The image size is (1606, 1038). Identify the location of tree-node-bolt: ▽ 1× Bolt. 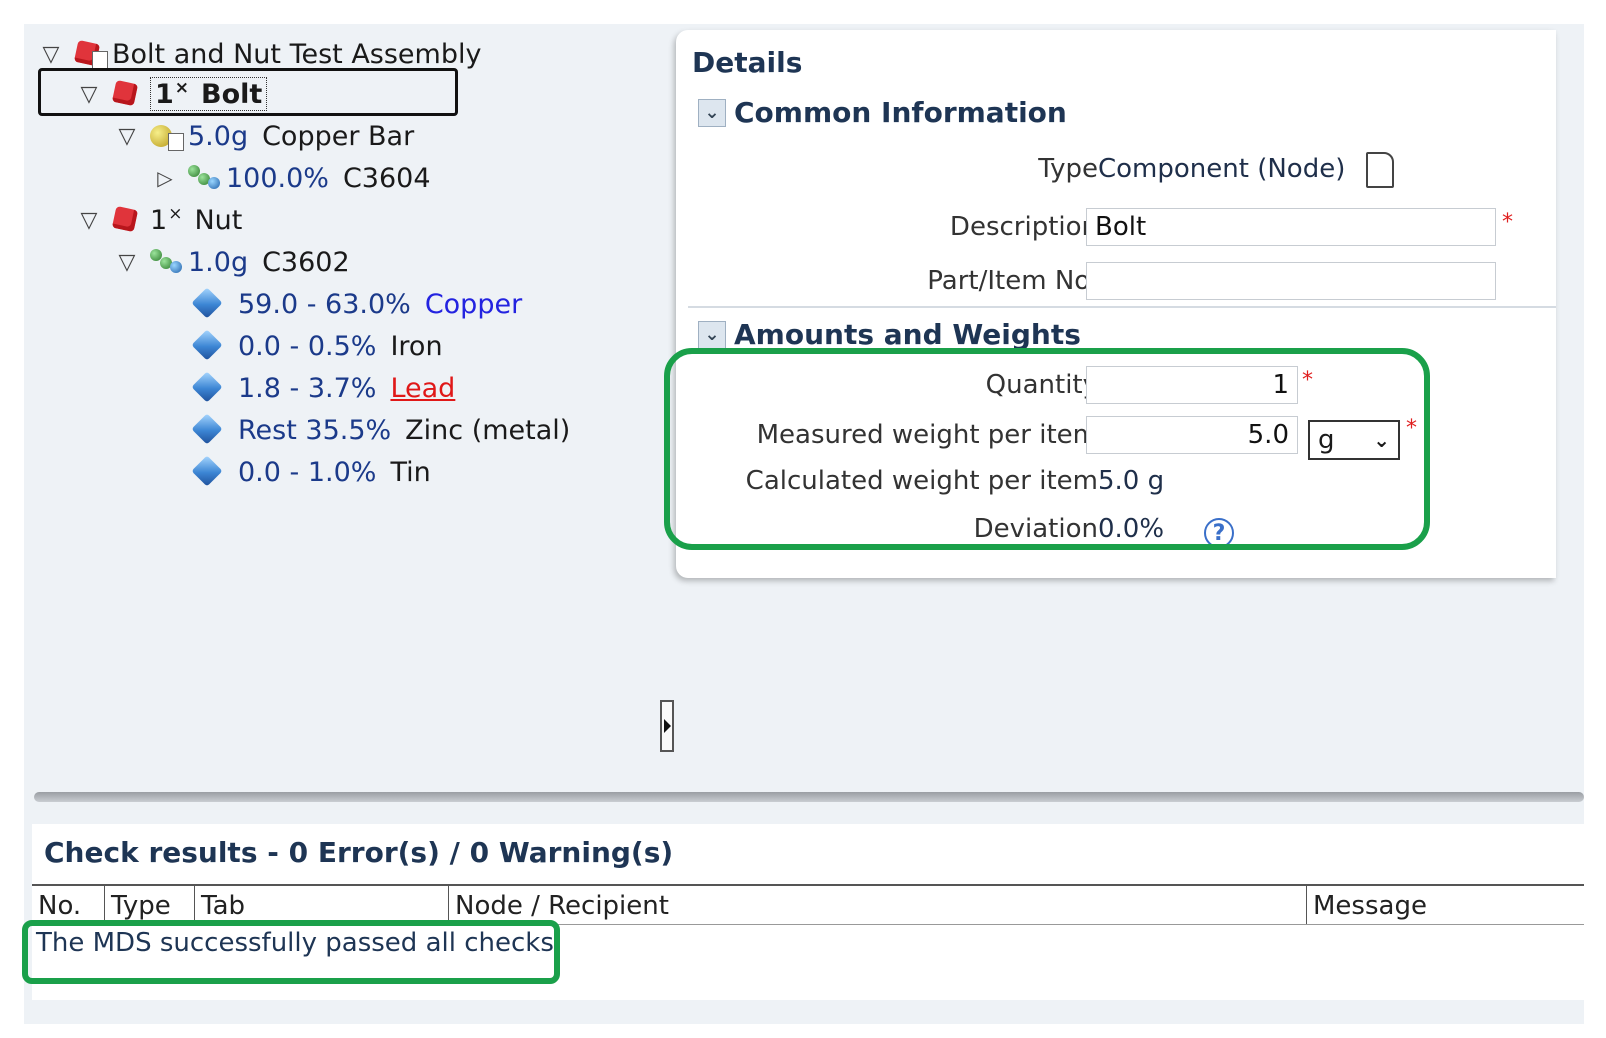
(172, 94).